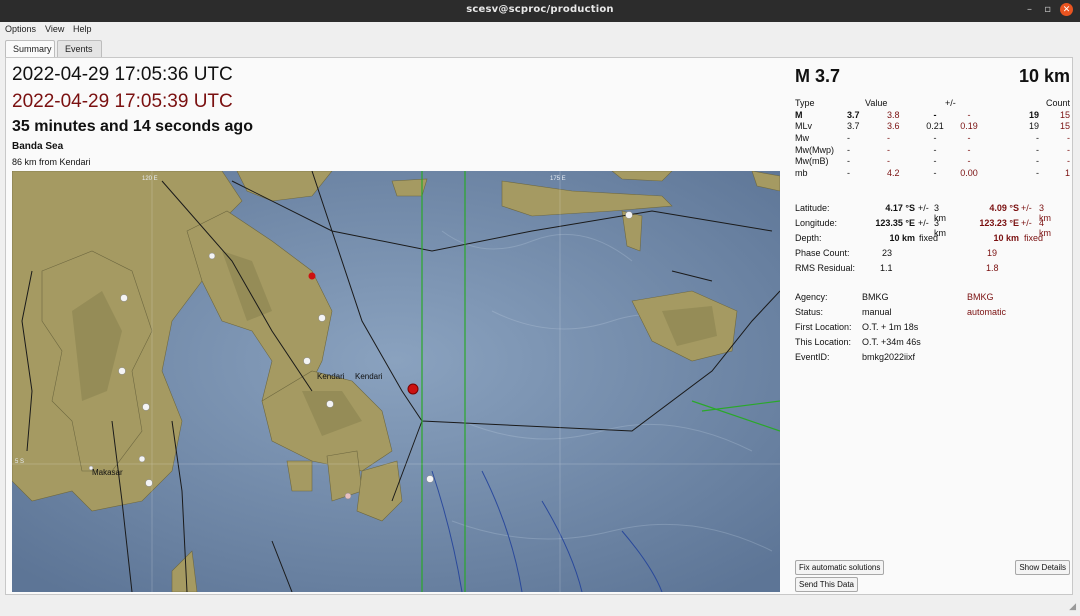 This screenshot has height=616, width=1080. Describe the element at coordinates (1042, 567) in the screenshot. I see `show-details-button: Show Details` at that location.